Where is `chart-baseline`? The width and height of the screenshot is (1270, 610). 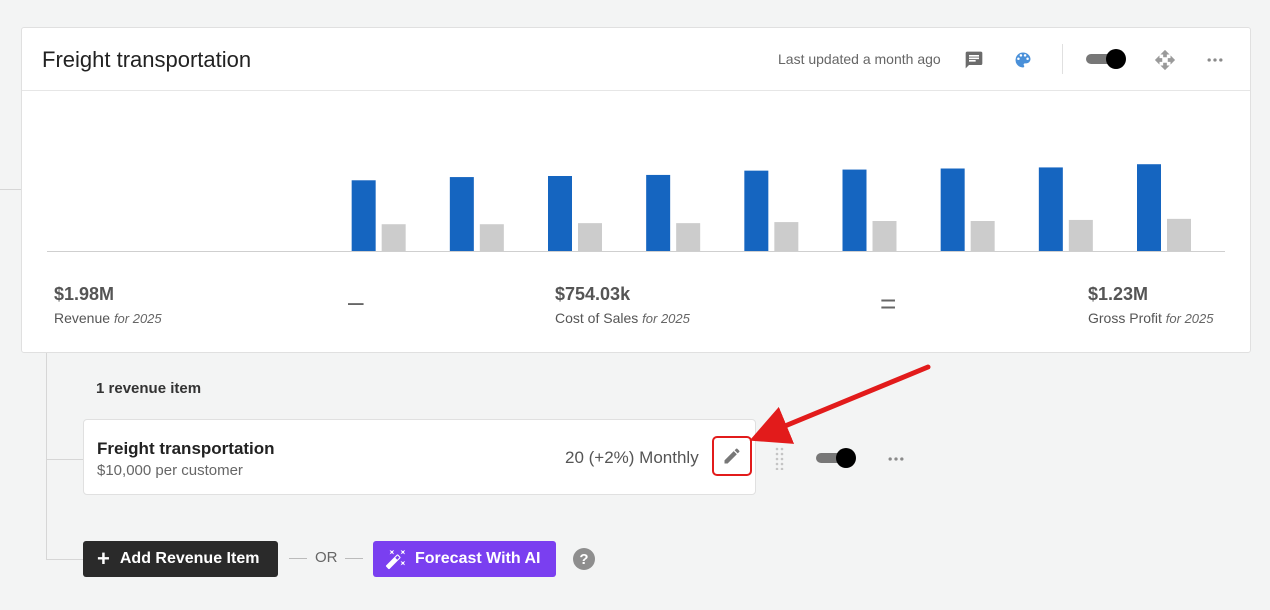
chart-baseline is located at coordinates (636, 251).